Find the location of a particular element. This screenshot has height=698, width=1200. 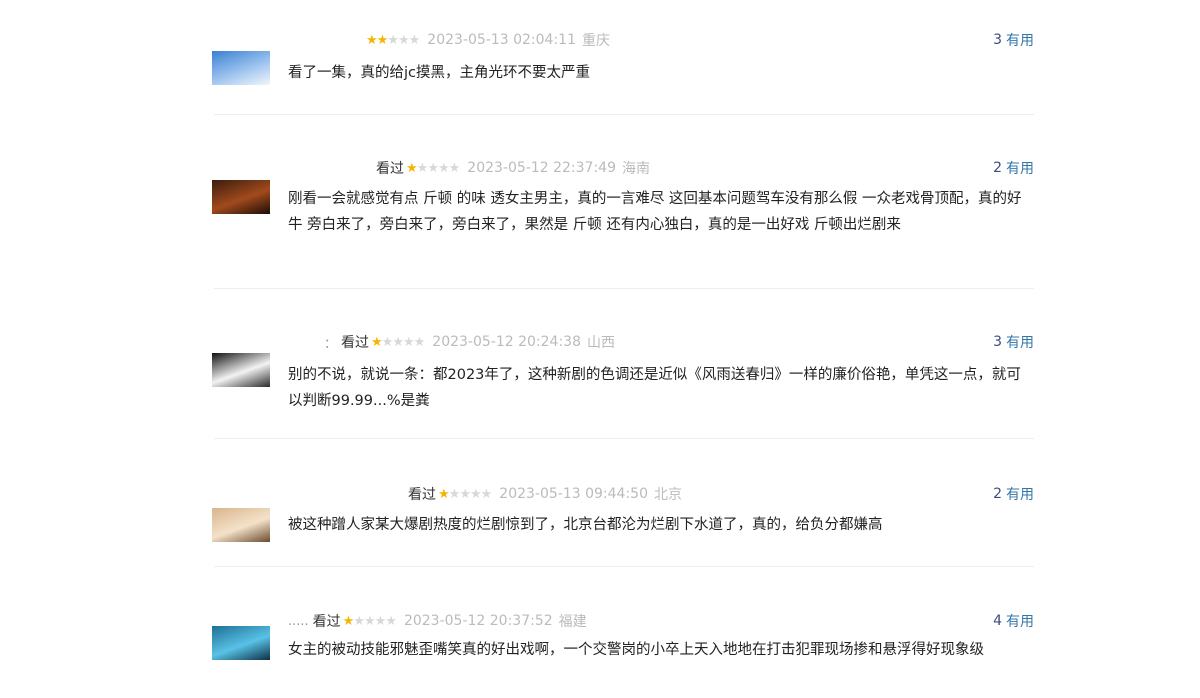

comment-meta: 看过 ★★★★★ 2023-05-13 09:44:50 北京 is located at coordinates (543, 494).